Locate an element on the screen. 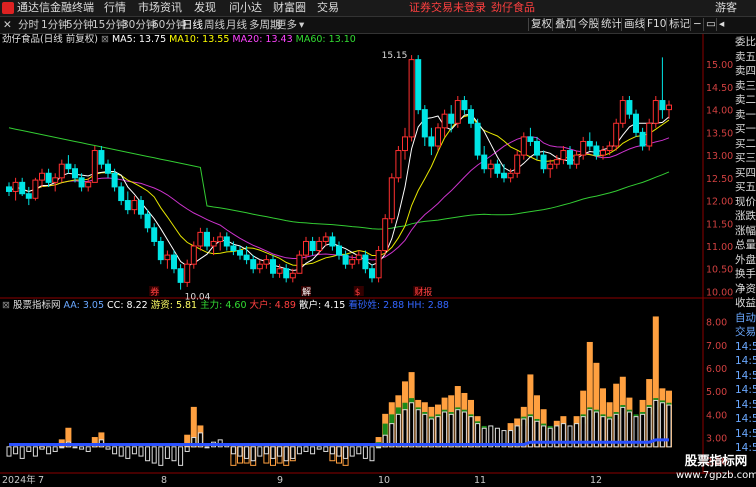 This screenshot has height=487, width=756. chevron-down-icon: ▾ is located at coordinates (301, 25).